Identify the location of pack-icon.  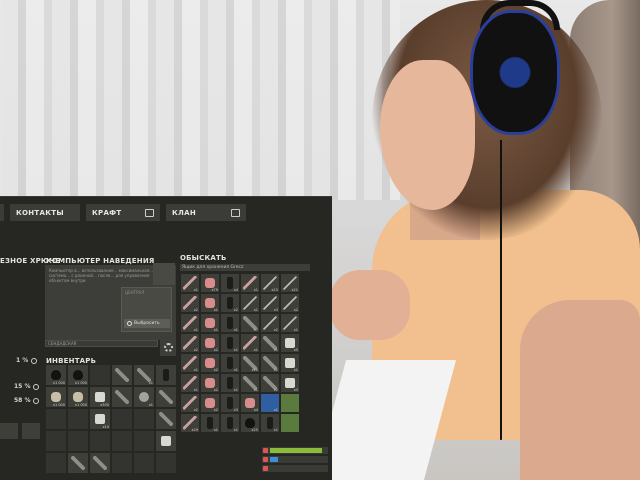
(210, 363).